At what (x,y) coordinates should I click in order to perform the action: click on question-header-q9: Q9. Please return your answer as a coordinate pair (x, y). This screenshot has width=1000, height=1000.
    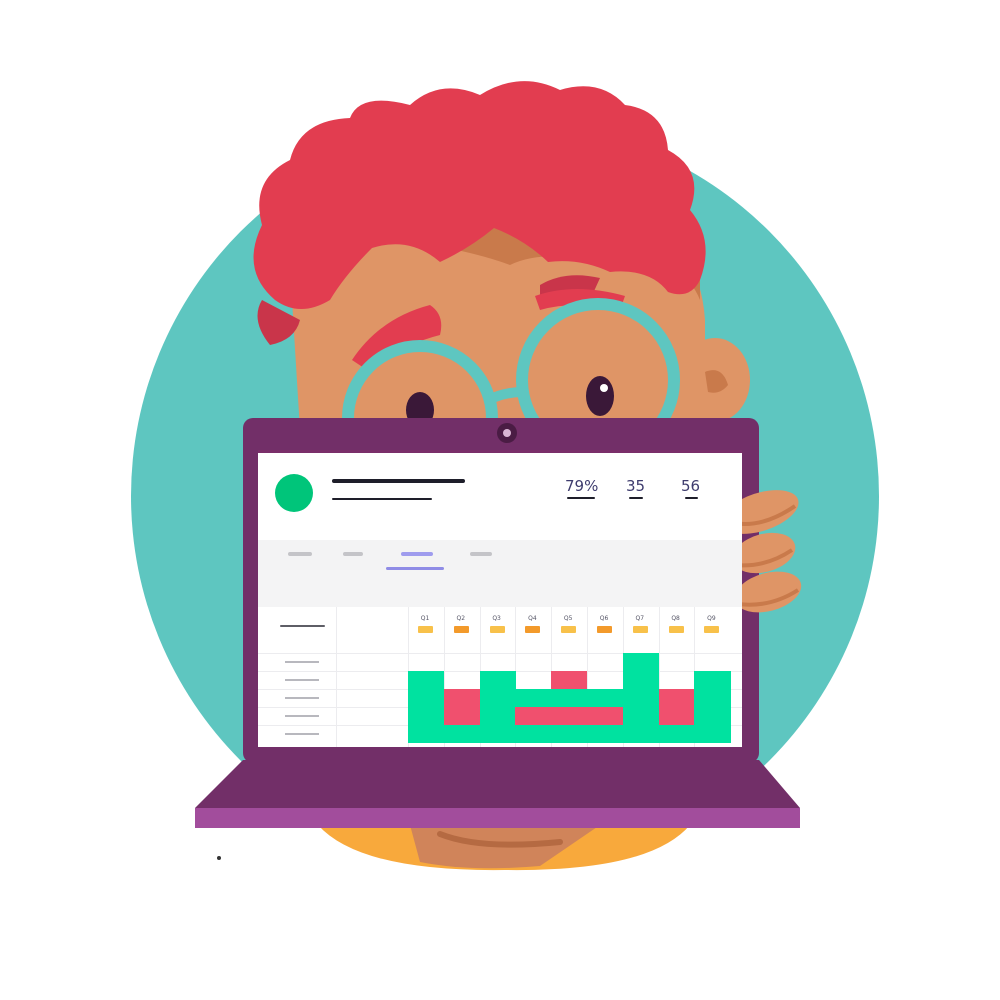
    Looking at the image, I should click on (711, 618).